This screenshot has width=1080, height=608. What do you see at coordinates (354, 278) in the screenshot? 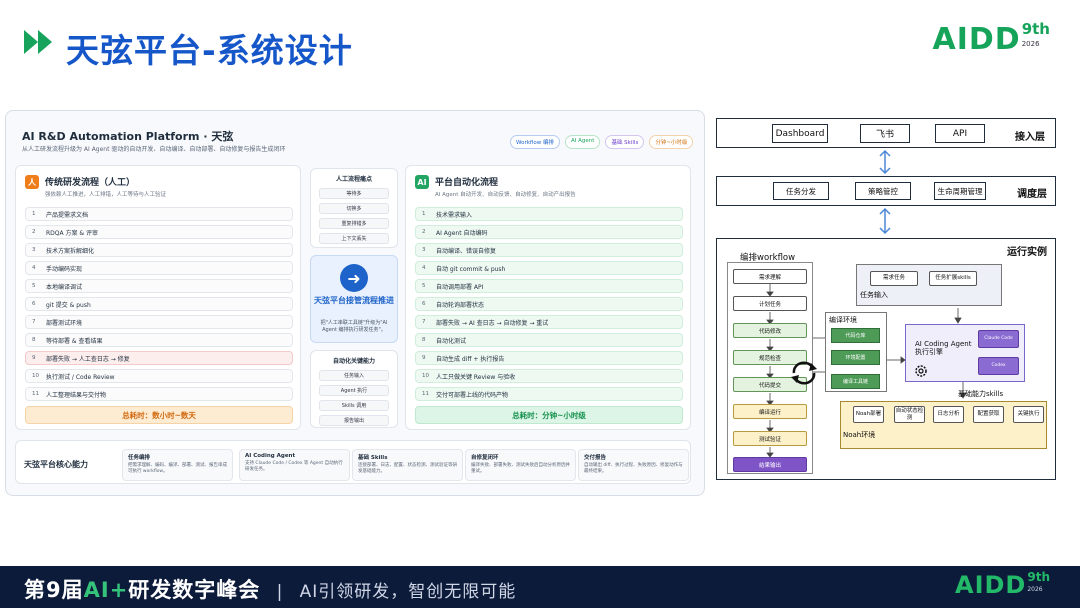
I see `arrow-right-icon: ➜` at bounding box center [354, 278].